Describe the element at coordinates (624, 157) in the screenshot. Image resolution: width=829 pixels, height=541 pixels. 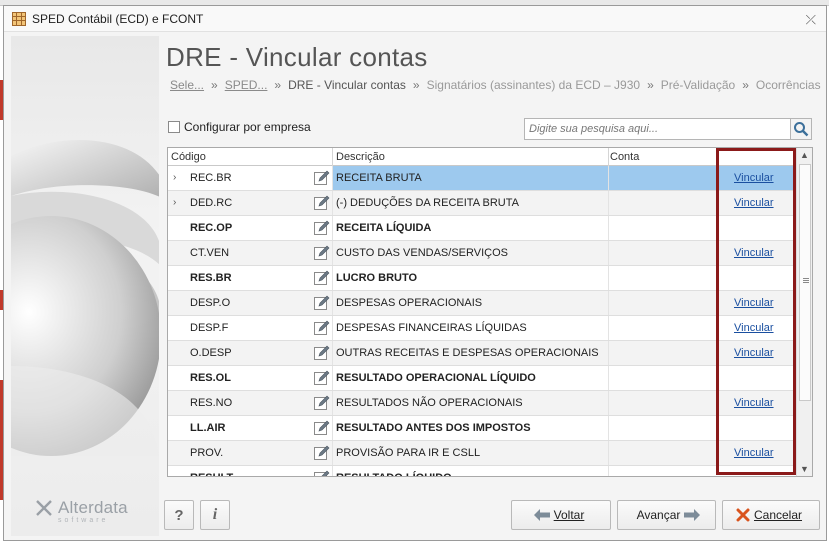
I see `column-header-conta: Conta` at that location.